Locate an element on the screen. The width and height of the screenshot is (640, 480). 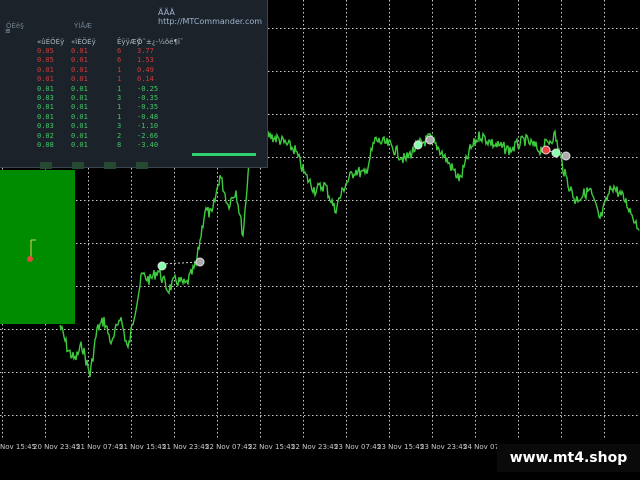
time-tick-label: 20 Nov 23:45 is located at coordinates (57, 447).